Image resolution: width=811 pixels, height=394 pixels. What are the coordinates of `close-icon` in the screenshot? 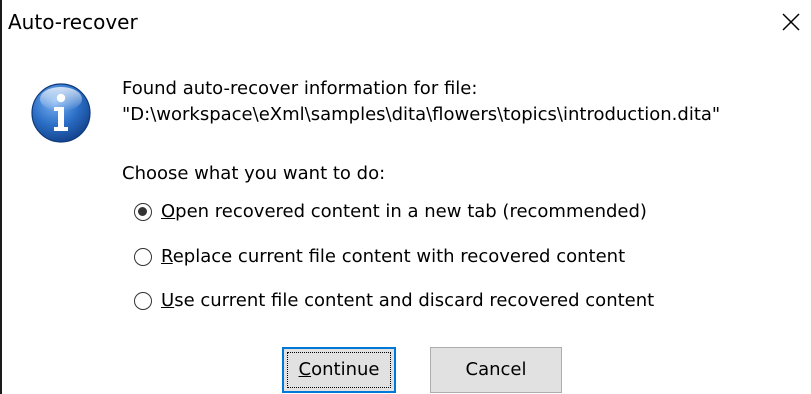 It's located at (791, 22).